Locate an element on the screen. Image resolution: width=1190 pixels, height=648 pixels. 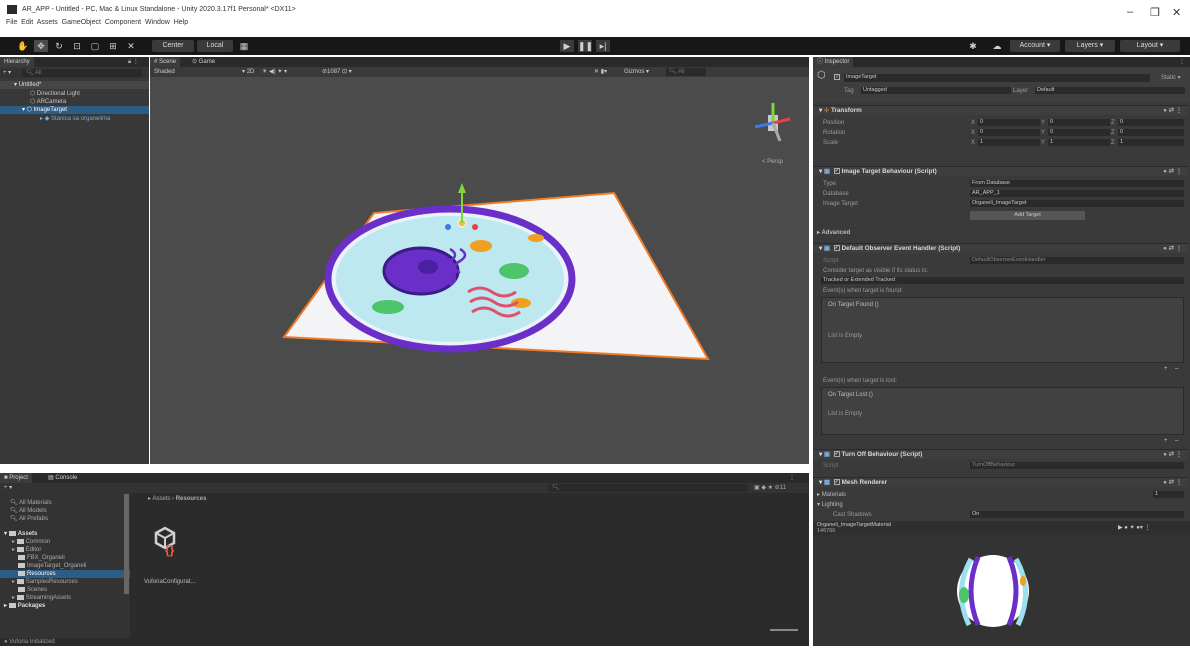
folder-samplesresources: ▸ SamplesResources is located at coordinates (45, 582).